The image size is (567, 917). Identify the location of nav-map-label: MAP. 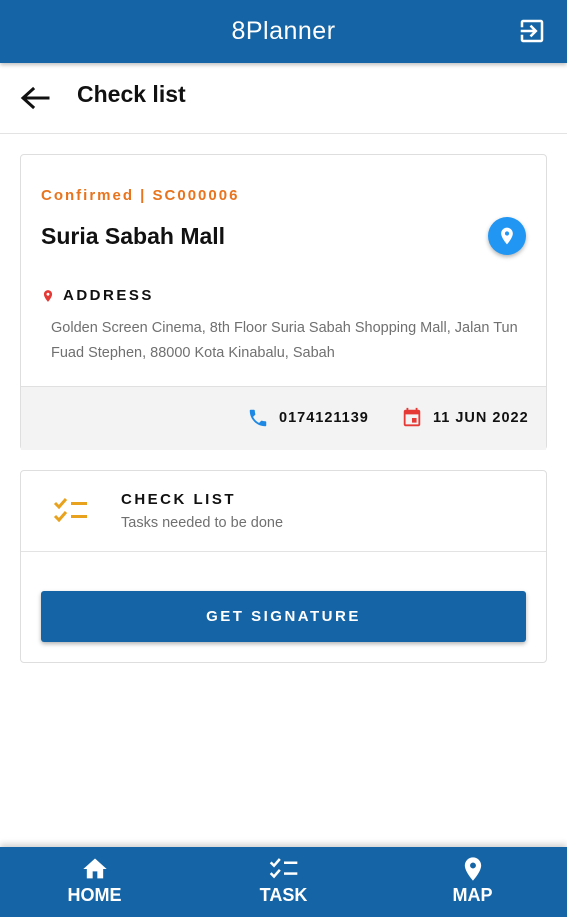
(472, 895).